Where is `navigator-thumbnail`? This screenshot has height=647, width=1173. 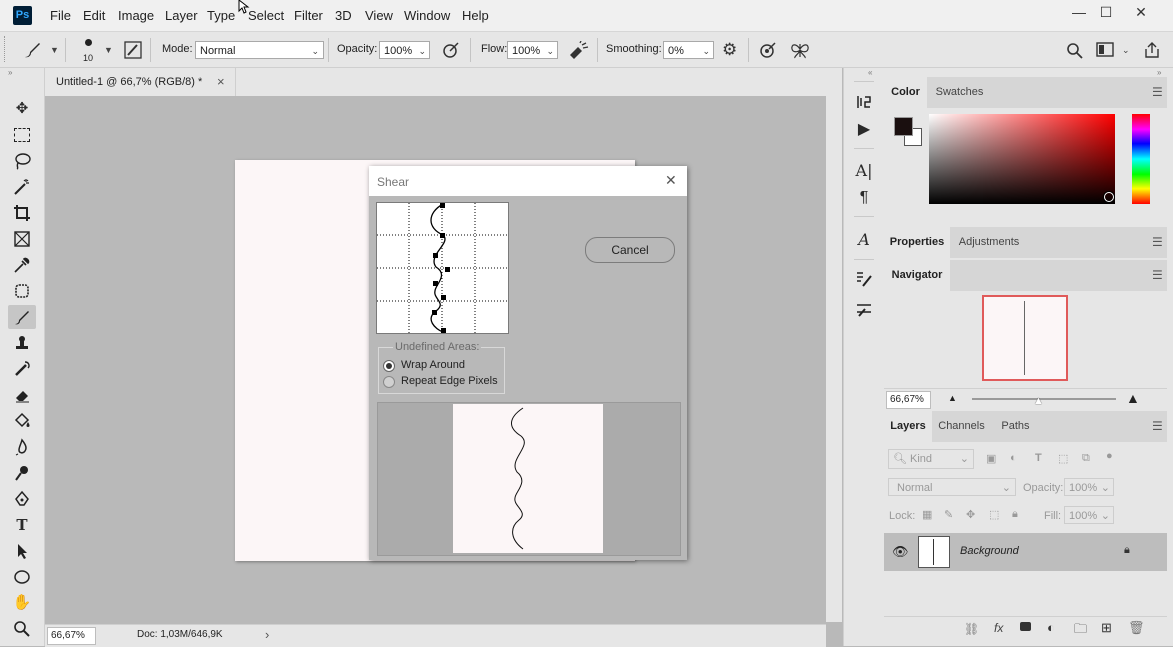
navigator-thumbnail is located at coordinates (1025, 338).